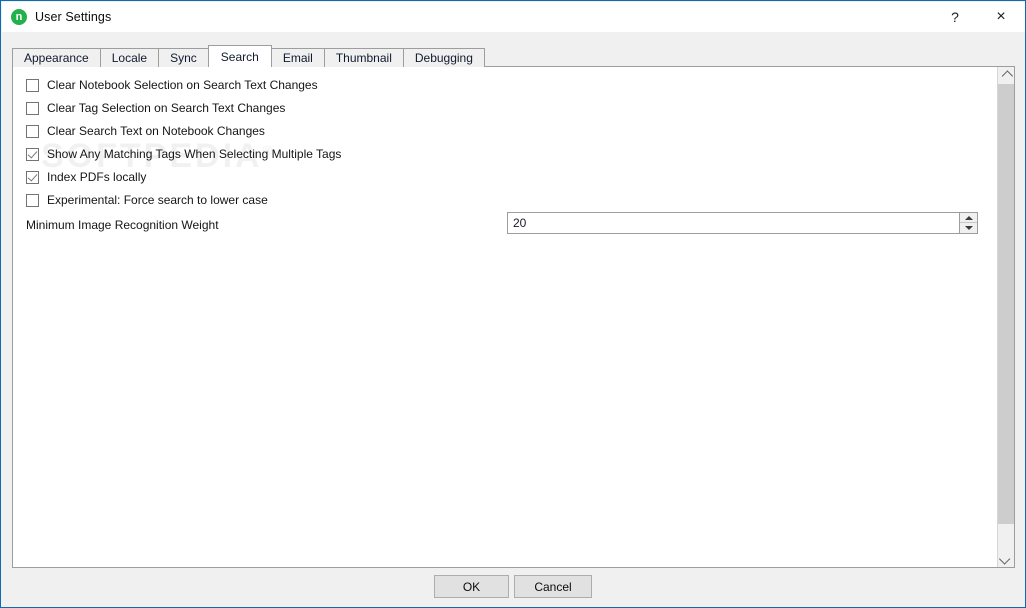 The width and height of the screenshot is (1026, 608). Describe the element at coordinates (443, 57) in the screenshot. I see `tab-debugging: Debugging` at that location.